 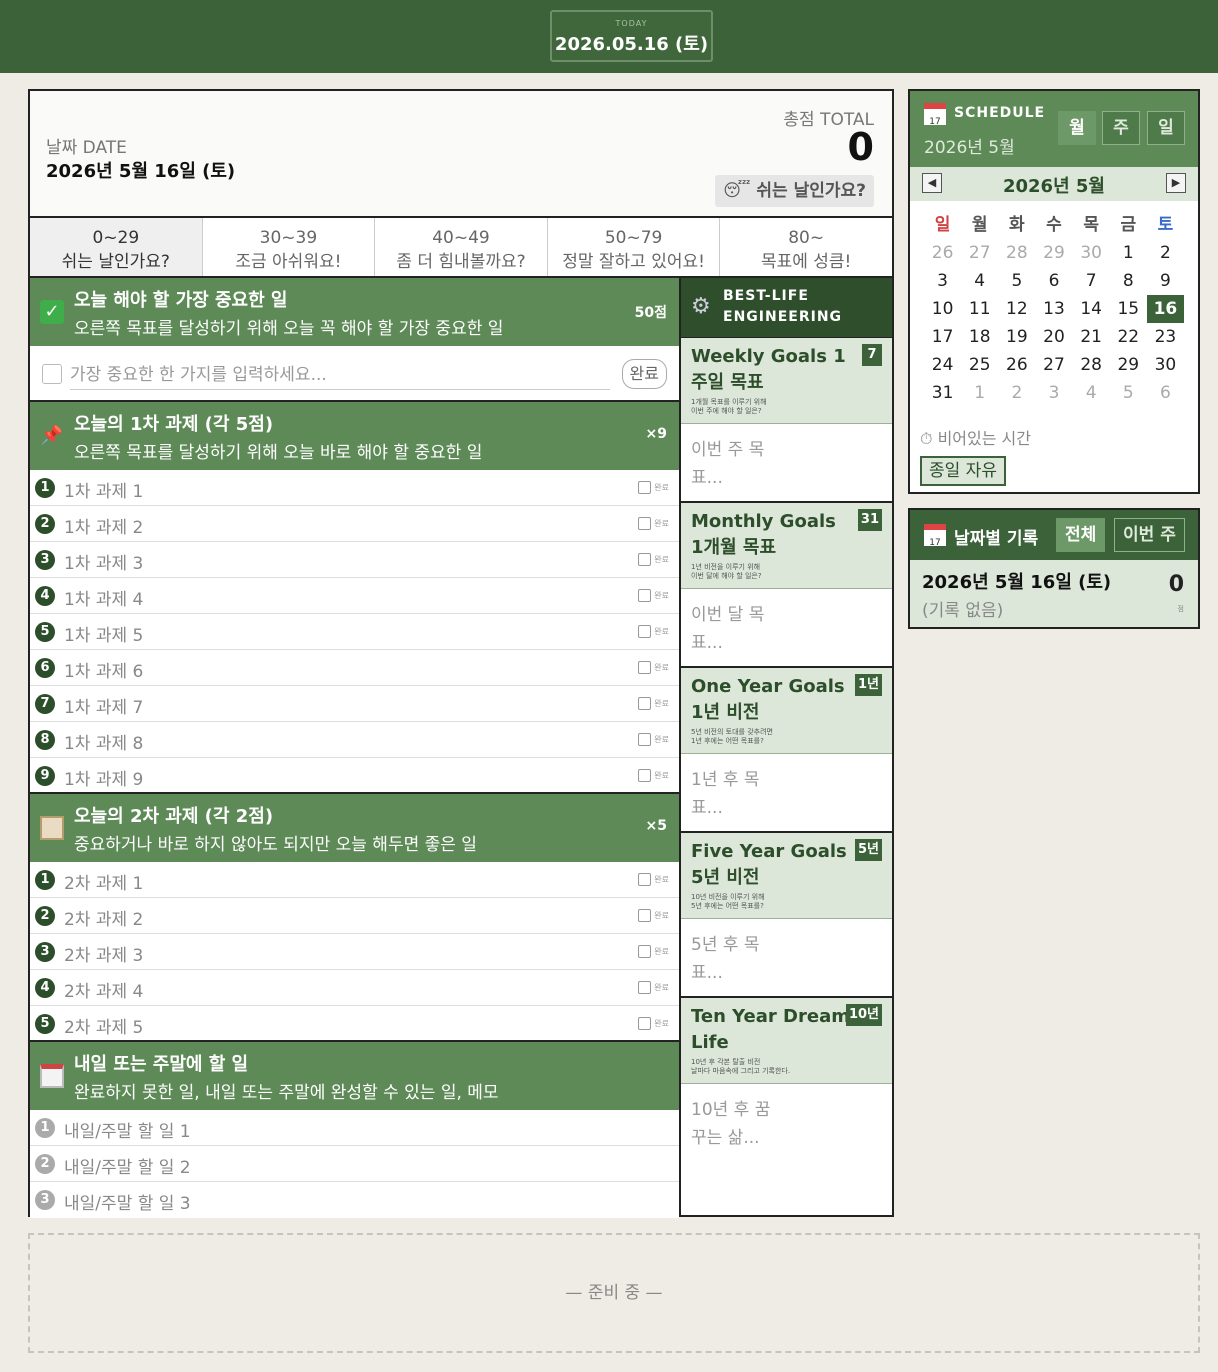 I want to click on calendar-day: 12, so click(x=1016, y=309).